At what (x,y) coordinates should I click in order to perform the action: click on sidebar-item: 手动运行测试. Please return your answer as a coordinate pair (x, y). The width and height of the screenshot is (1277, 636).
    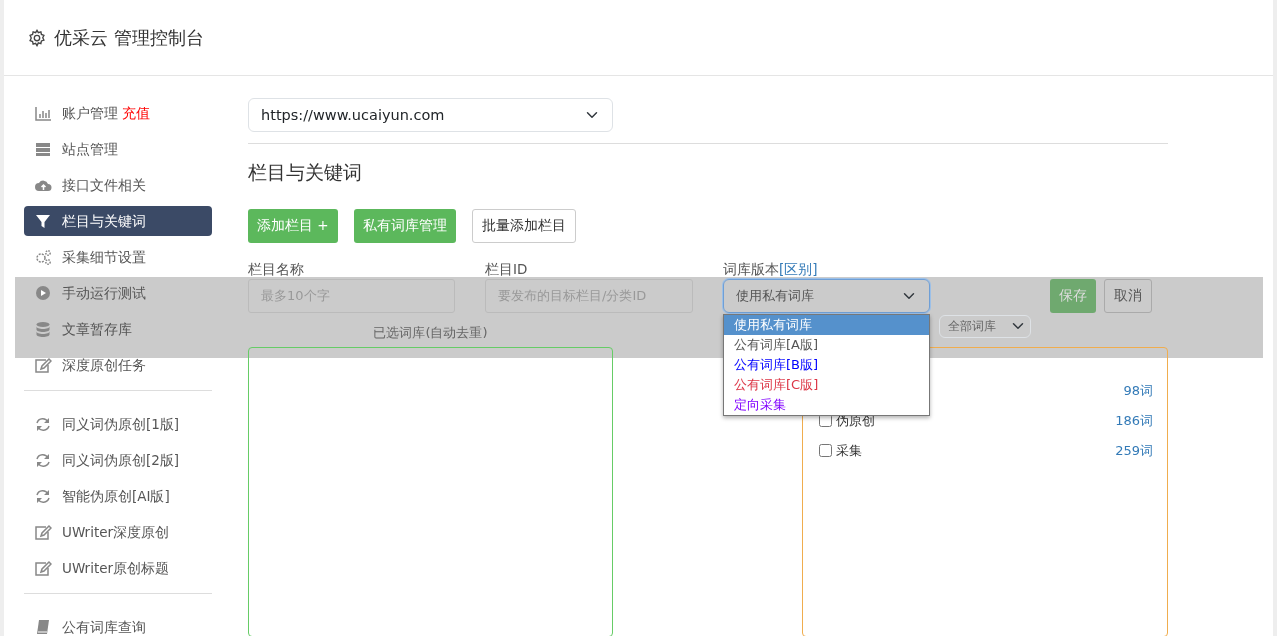
    Looking at the image, I should click on (118, 293).